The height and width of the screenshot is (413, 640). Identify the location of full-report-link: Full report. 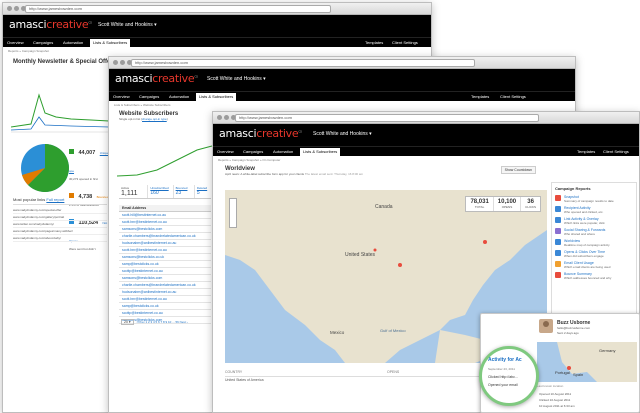
(55, 199).